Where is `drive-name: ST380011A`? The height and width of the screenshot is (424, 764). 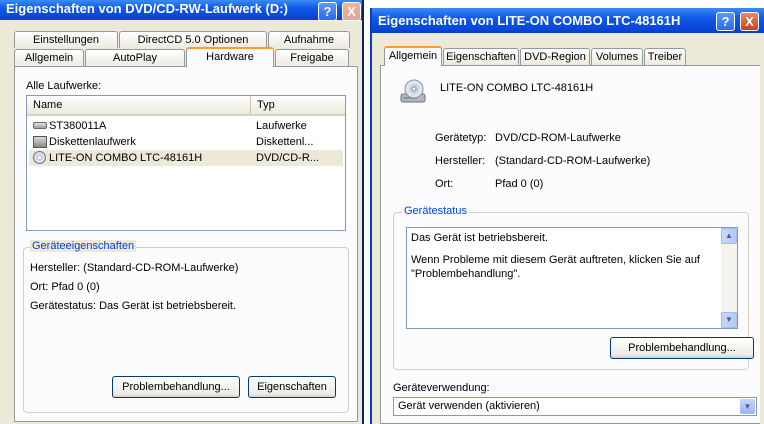
drive-name: ST380011A is located at coordinates (78, 126).